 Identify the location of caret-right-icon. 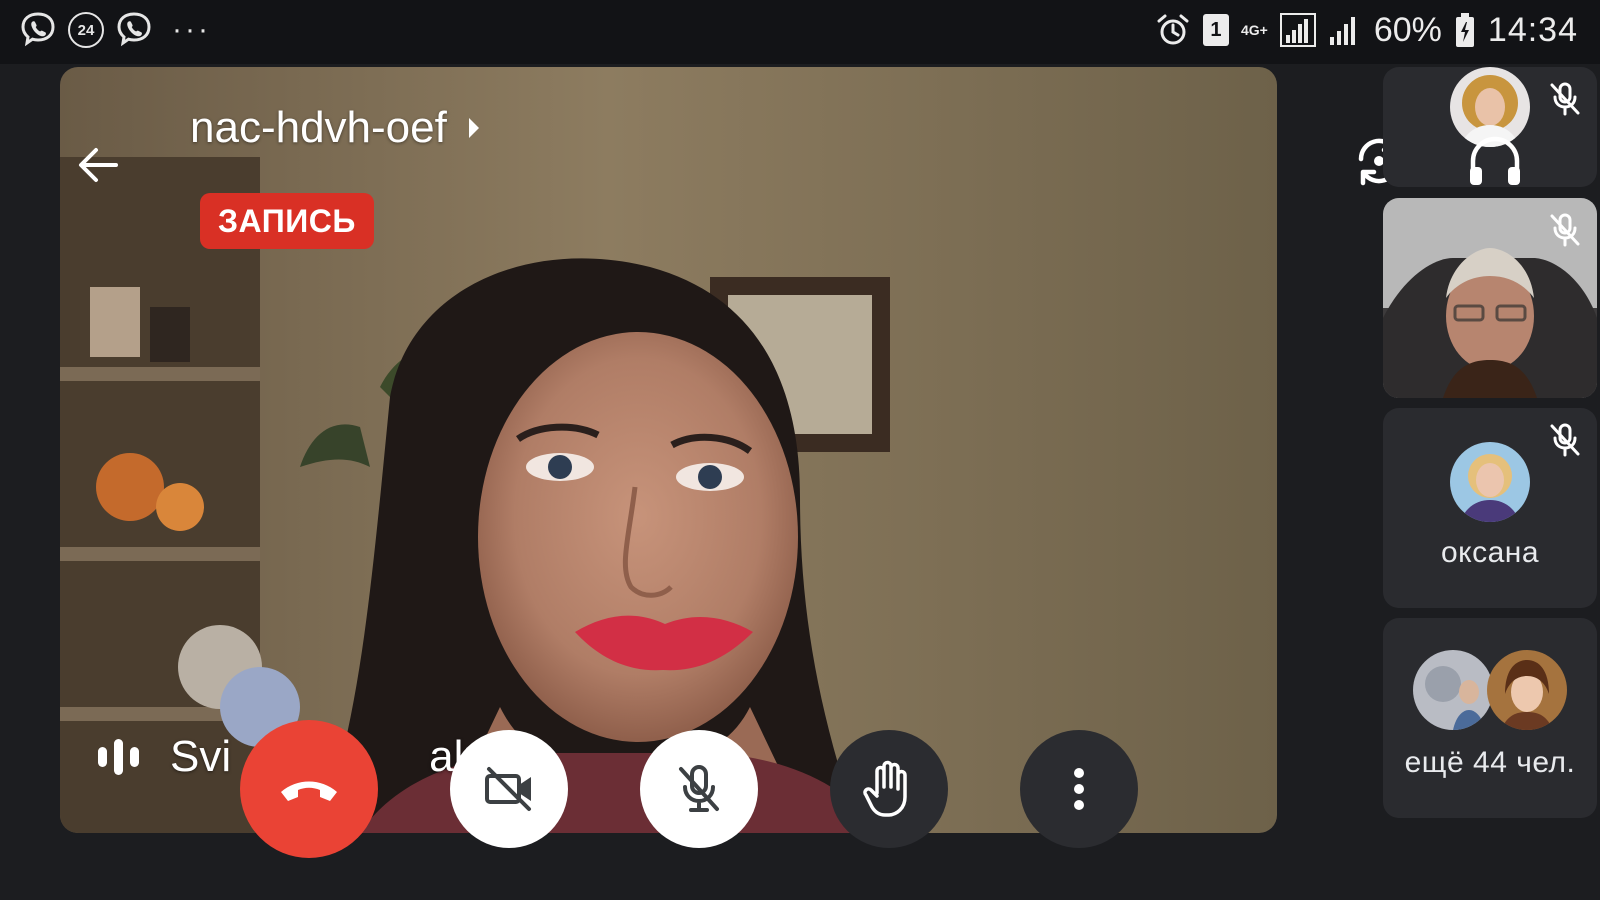
(473, 128).